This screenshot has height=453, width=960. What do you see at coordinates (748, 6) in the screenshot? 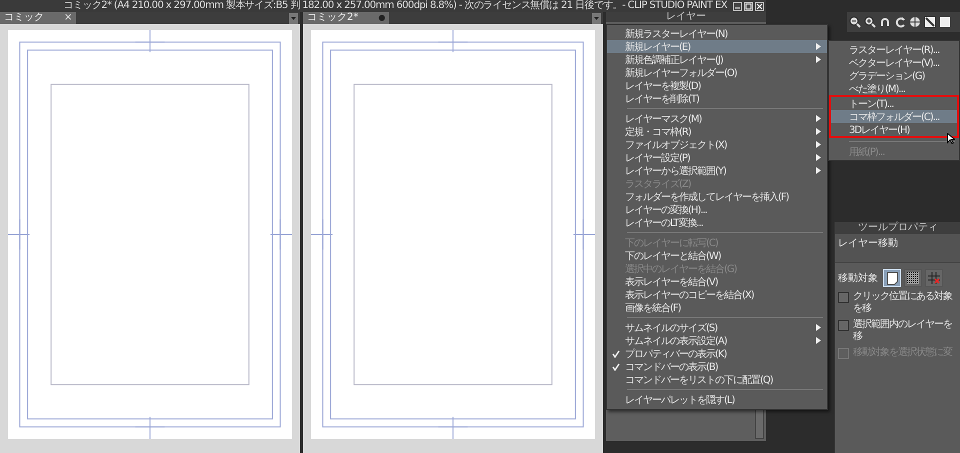
I see `maximize-icon` at bounding box center [748, 6].